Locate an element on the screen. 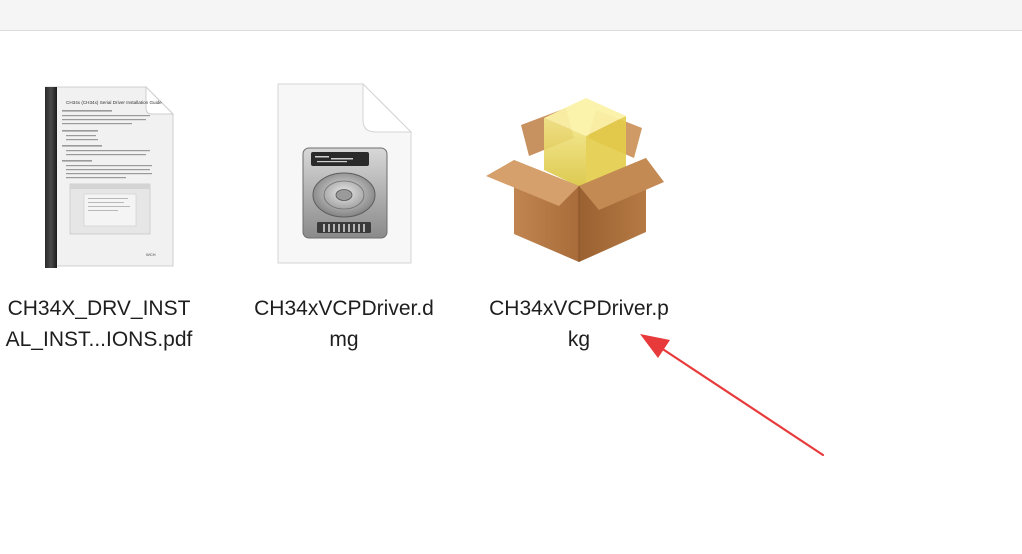 The width and height of the screenshot is (1022, 554). file-name-line-1: CH34X_DRV_INST is located at coordinates (99, 308).